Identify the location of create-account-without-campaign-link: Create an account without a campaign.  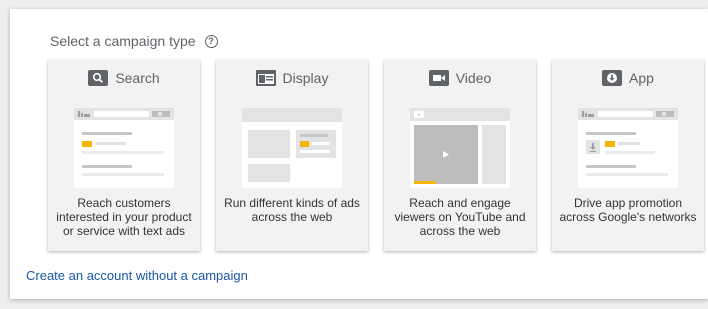
(137, 275).